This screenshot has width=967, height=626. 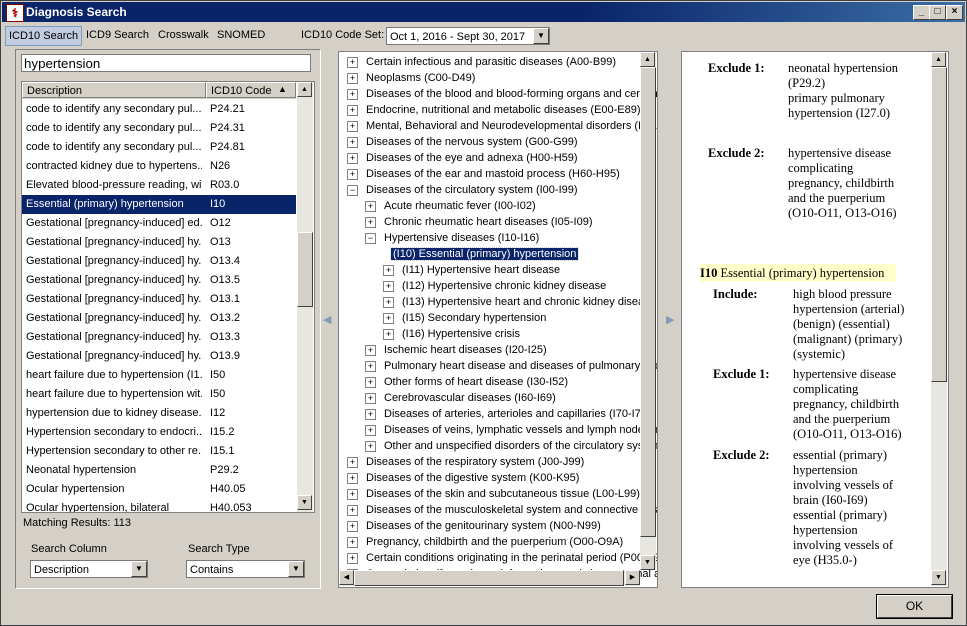 What do you see at coordinates (468, 36) in the screenshot?
I see `codeset-select: Oct 1, 2016 - Sept 30, 2017 ▼` at bounding box center [468, 36].